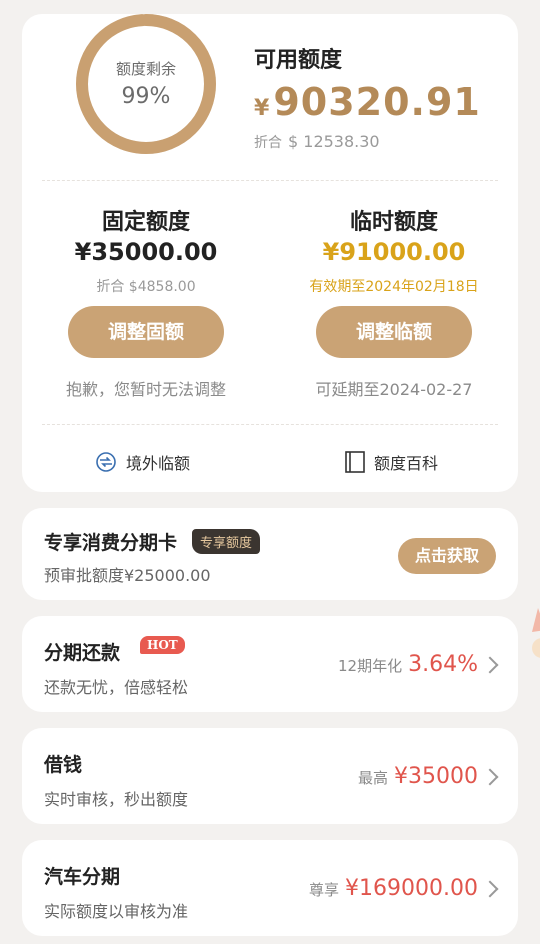 This screenshot has width=540, height=944. Describe the element at coordinates (394, 389) in the screenshot. I see `temporary-quota-note: 可延期至2024-02-27` at that location.